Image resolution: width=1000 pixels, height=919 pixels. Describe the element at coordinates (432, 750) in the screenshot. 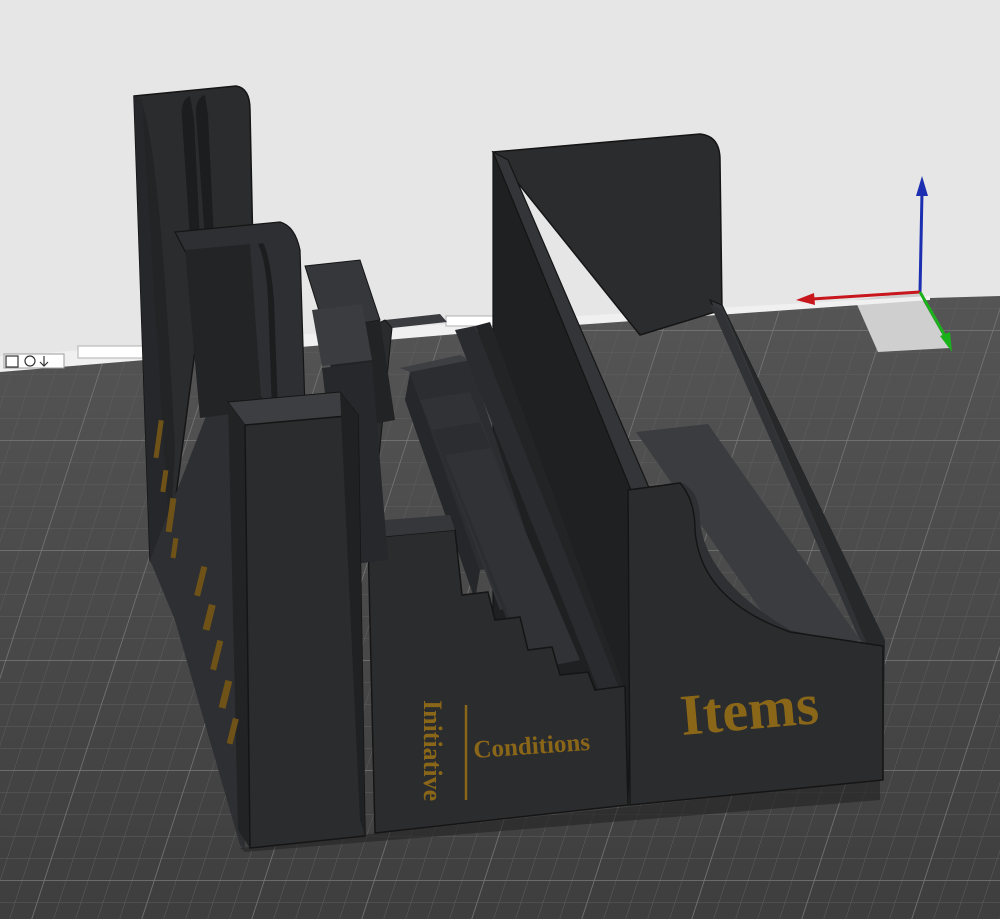

I see `label-initiative: Initiative` at that location.